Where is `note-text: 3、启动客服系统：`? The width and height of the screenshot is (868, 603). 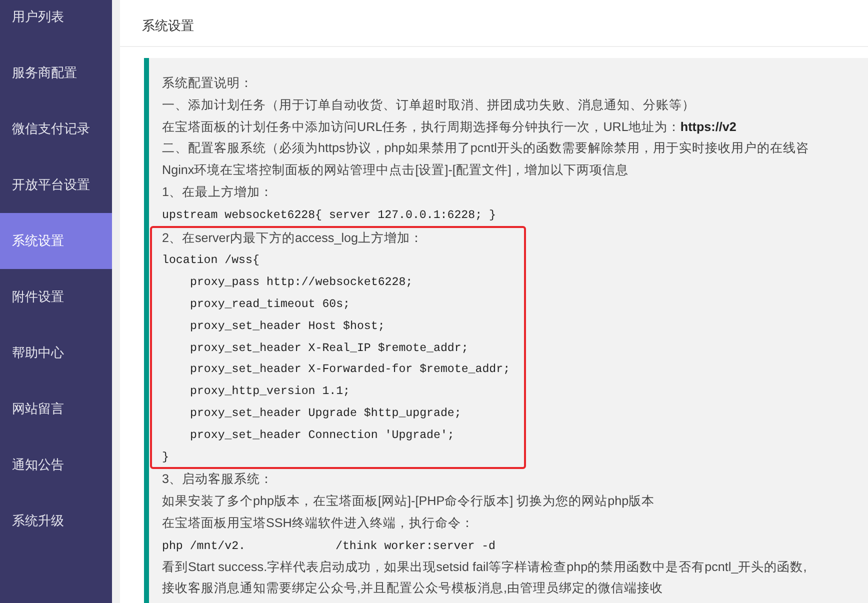
note-text: 3、启动客服系统： is located at coordinates (218, 479).